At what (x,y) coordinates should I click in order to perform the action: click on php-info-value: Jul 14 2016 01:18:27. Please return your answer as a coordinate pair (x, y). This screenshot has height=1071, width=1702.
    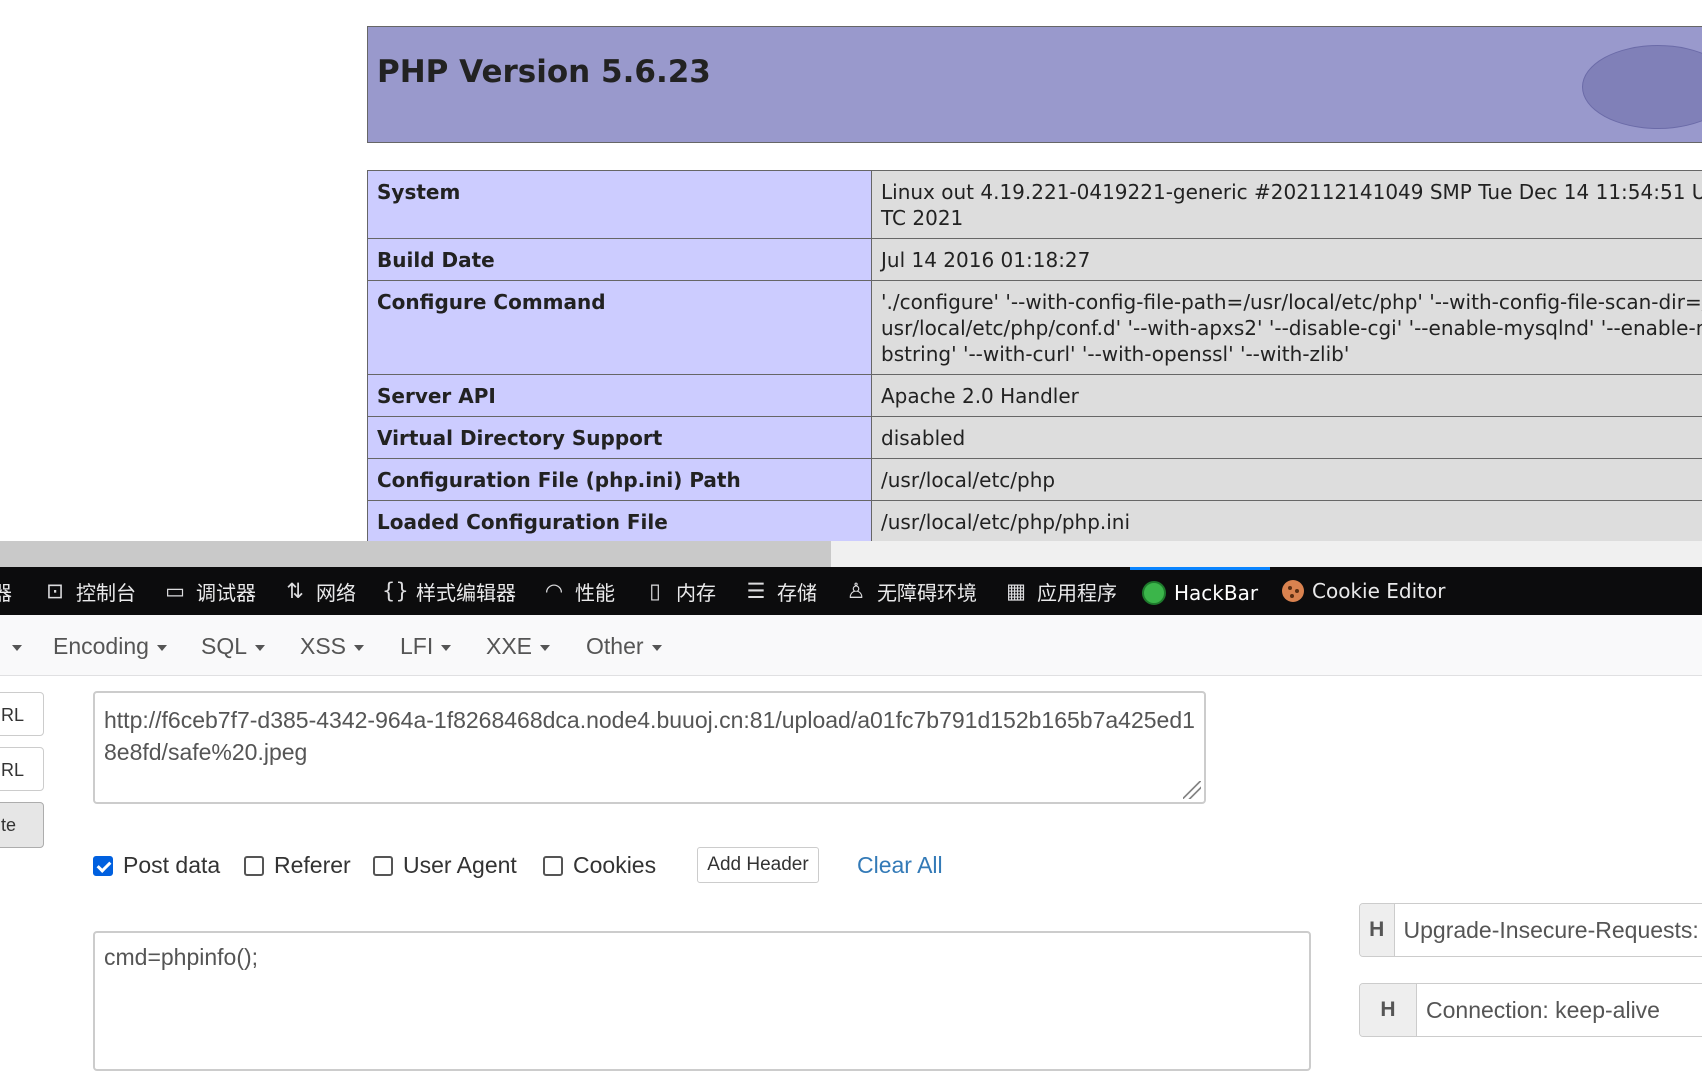
    Looking at the image, I should click on (1287, 260).